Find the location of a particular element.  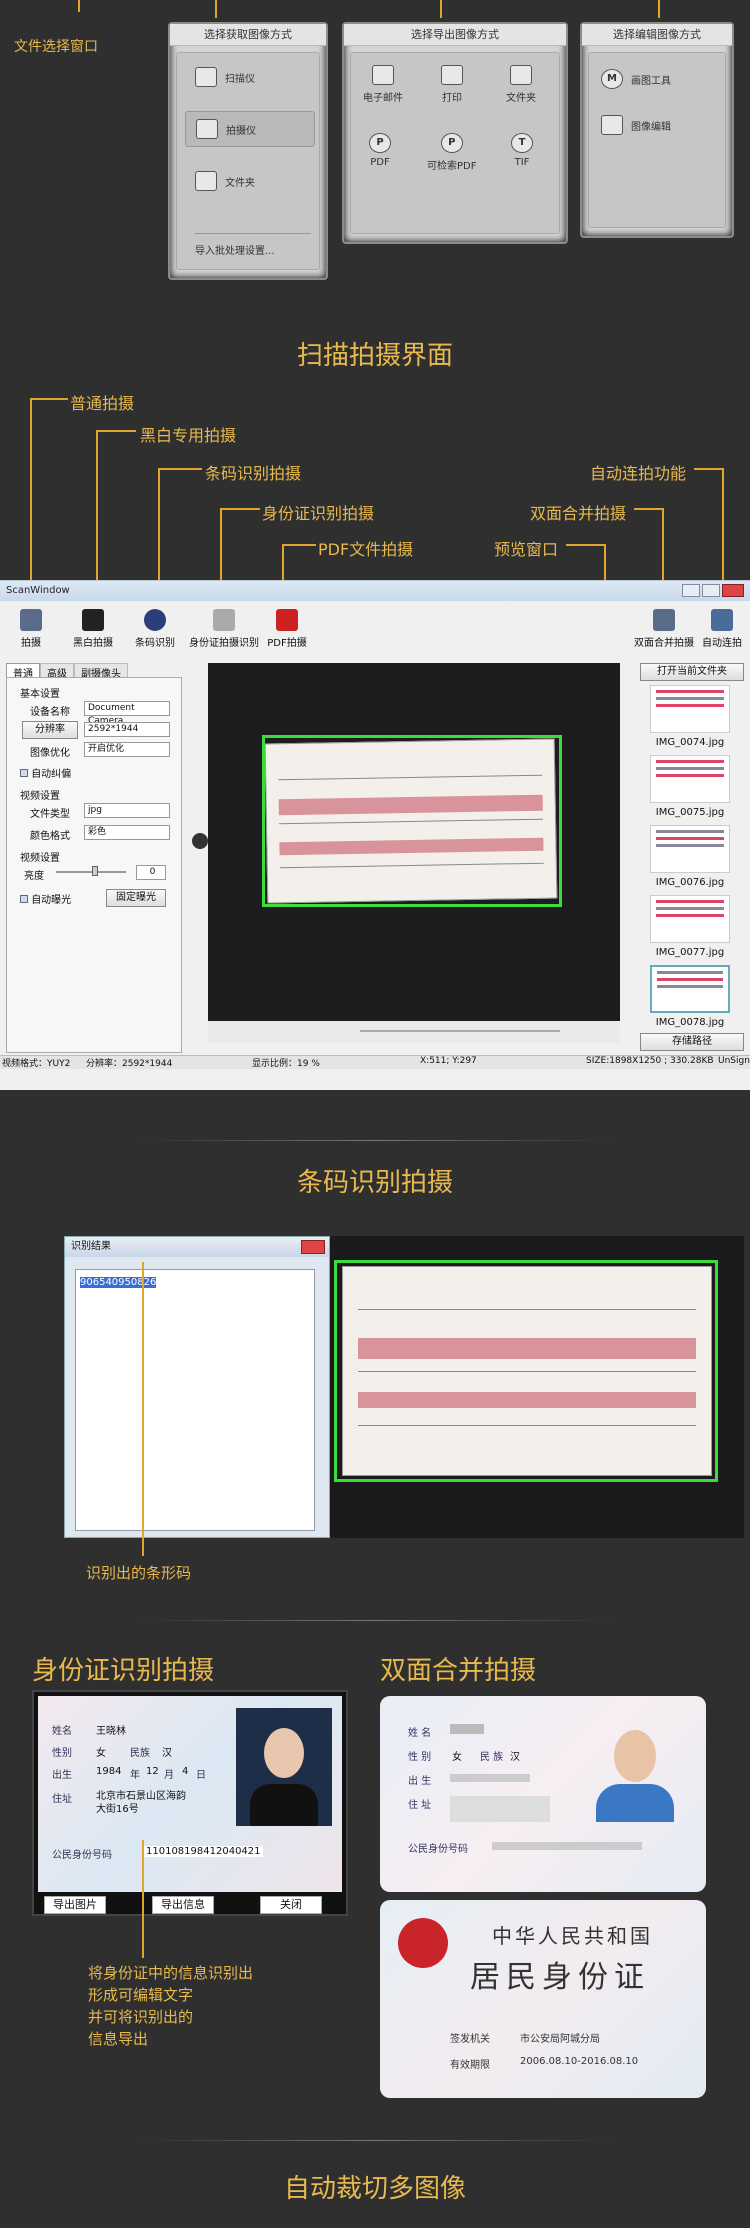

save-path-button: 存储路径 is located at coordinates (692, 1042).